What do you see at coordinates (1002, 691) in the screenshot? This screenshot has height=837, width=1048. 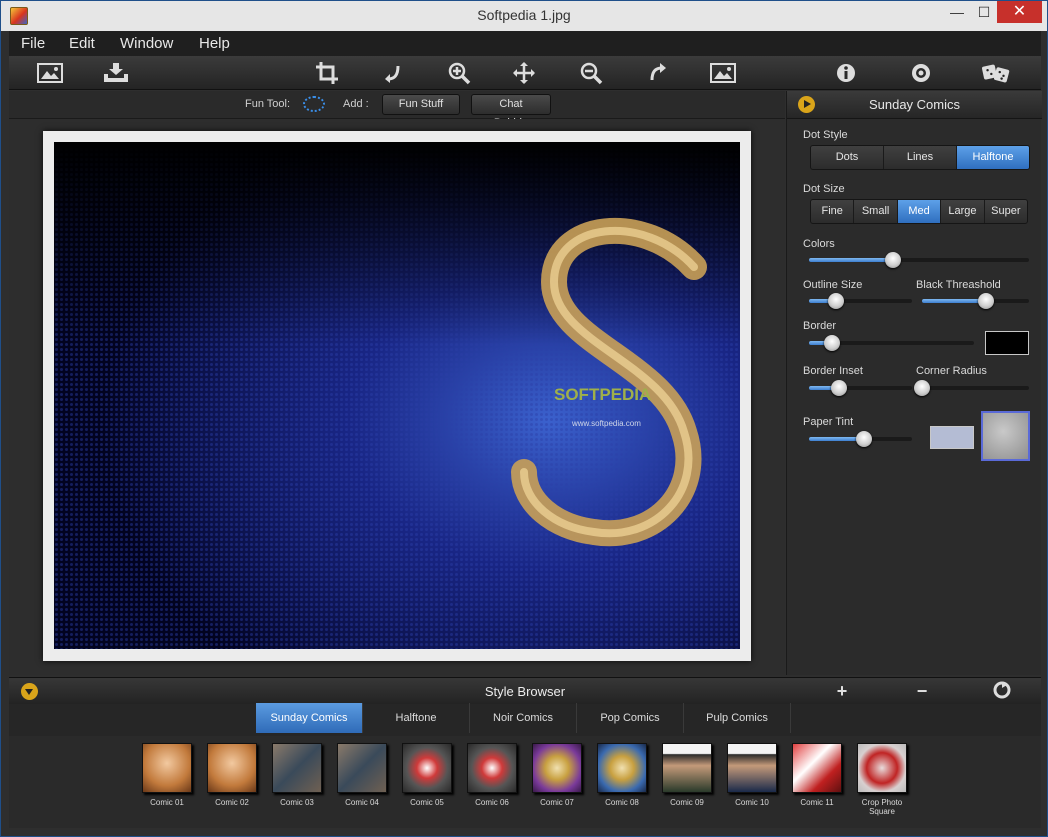 I see `refresh-icon` at bounding box center [1002, 691].